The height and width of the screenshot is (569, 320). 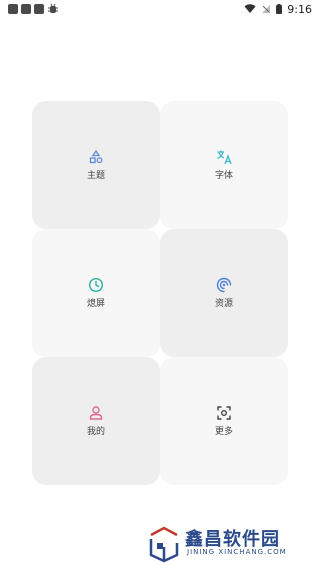 What do you see at coordinates (224, 412) in the screenshot?
I see `scan-frame-icon` at bounding box center [224, 412].